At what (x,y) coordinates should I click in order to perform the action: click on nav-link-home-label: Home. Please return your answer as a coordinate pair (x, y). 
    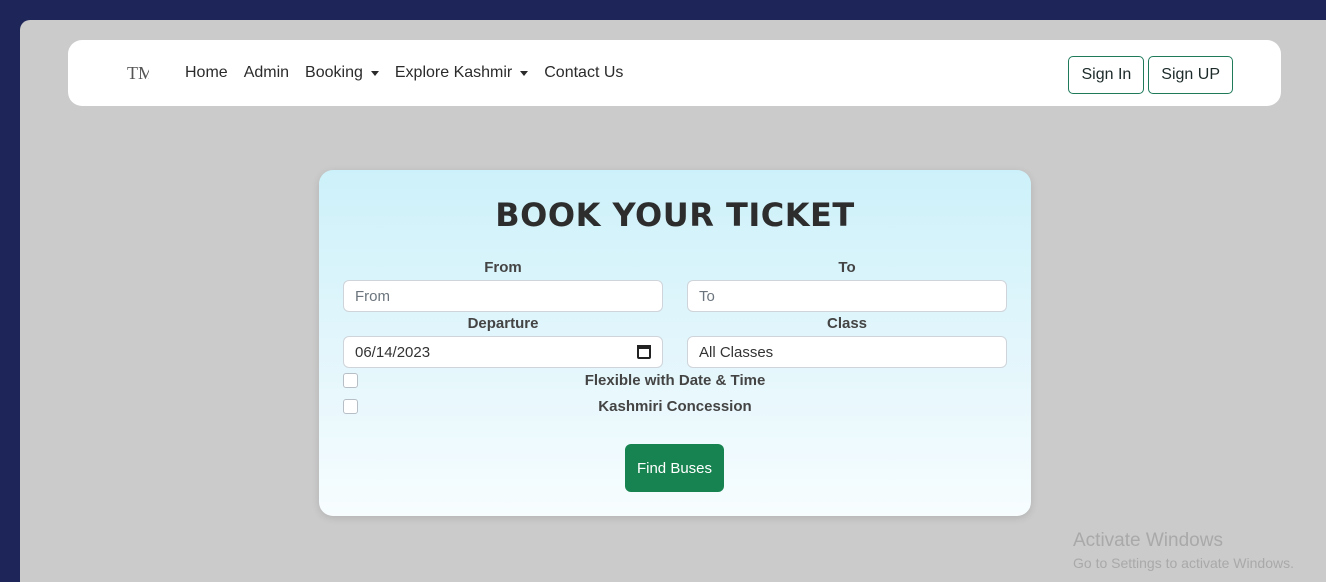
    Looking at the image, I should click on (206, 72).